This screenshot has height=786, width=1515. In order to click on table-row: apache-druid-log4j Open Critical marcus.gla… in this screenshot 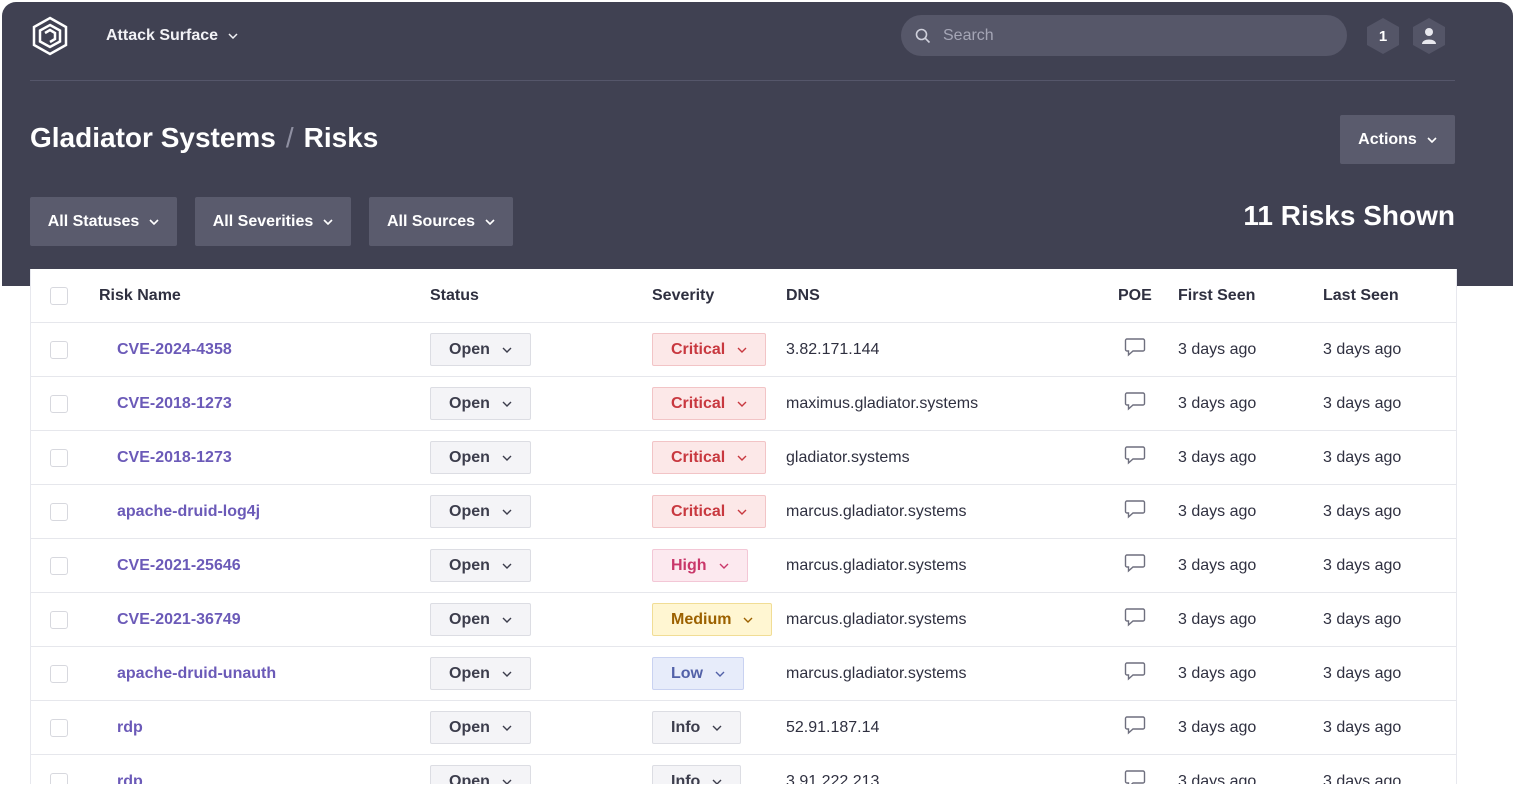, I will do `click(743, 511)`.